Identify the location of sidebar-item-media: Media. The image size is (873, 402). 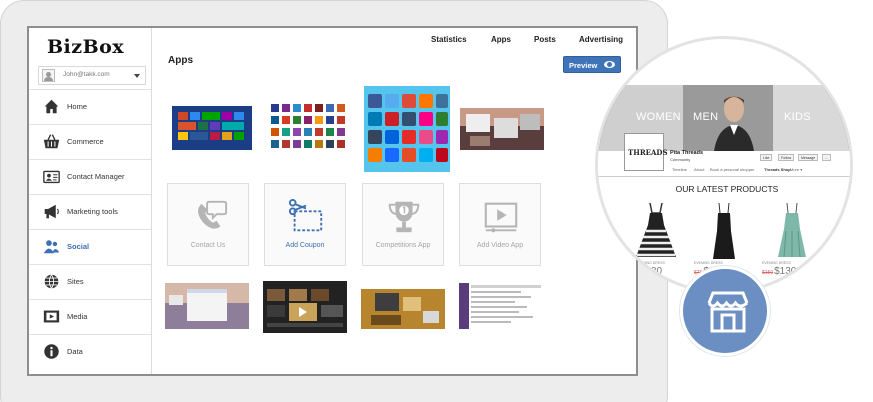
(90, 316).